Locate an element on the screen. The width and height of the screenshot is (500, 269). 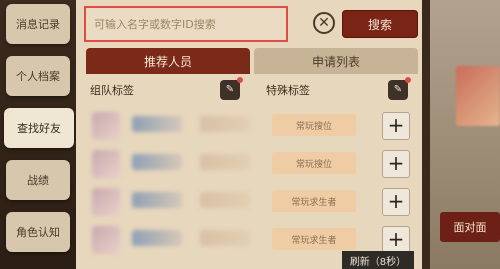
list-item: 常玩求生者 + is located at coordinates (253, 202).